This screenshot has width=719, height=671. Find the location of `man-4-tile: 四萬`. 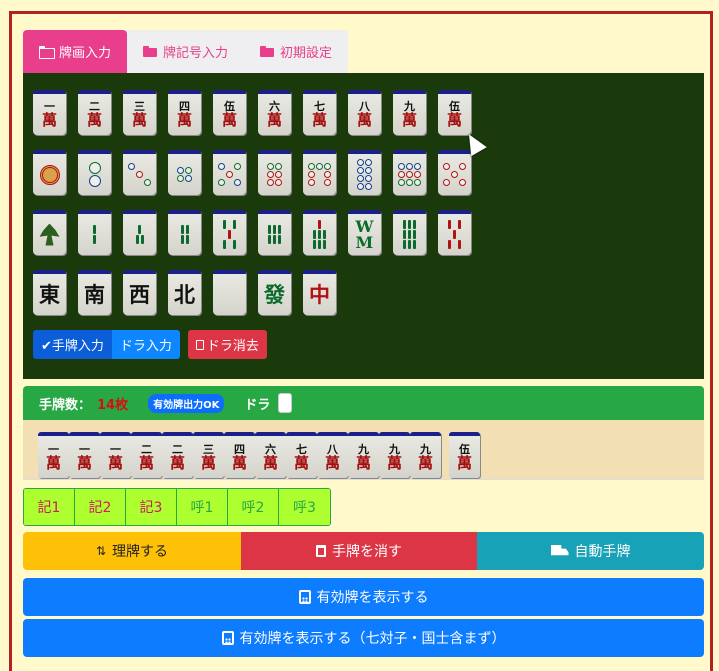

man-4-tile: 四萬 is located at coordinates (184, 112).